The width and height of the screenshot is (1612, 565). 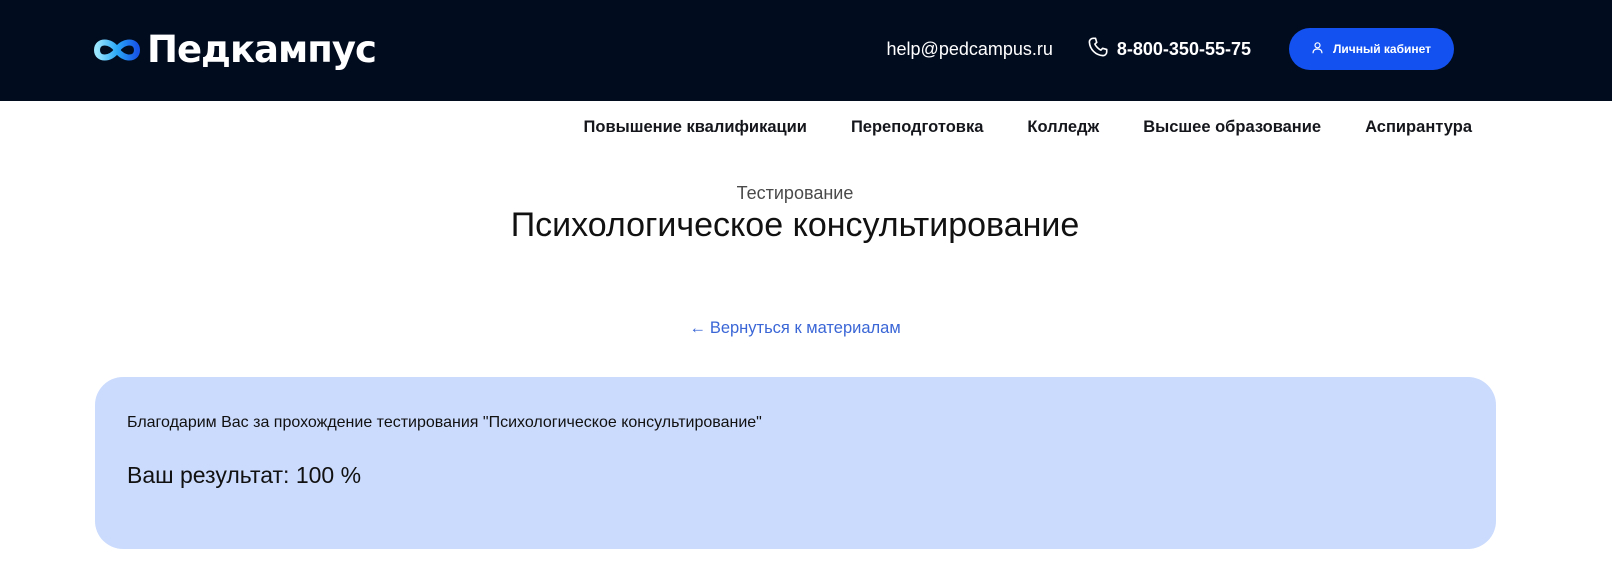 I want to click on logo-text: Педкампус, so click(x=262, y=49).